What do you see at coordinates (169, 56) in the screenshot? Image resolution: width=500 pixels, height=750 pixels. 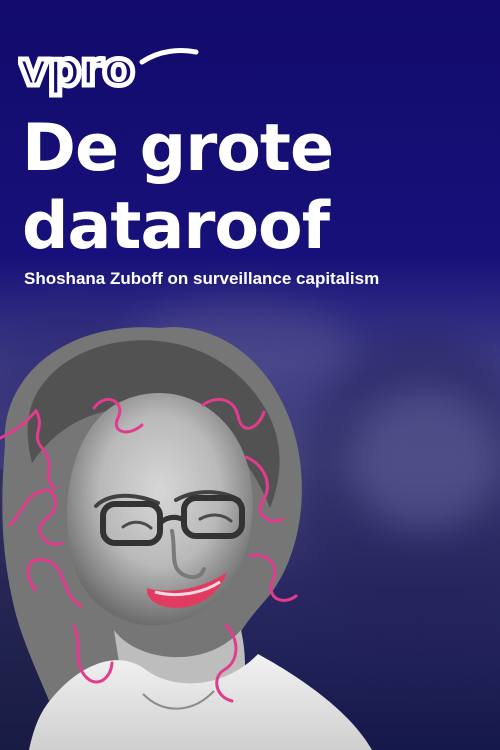 I see `logo-swoosh-icon` at bounding box center [169, 56].